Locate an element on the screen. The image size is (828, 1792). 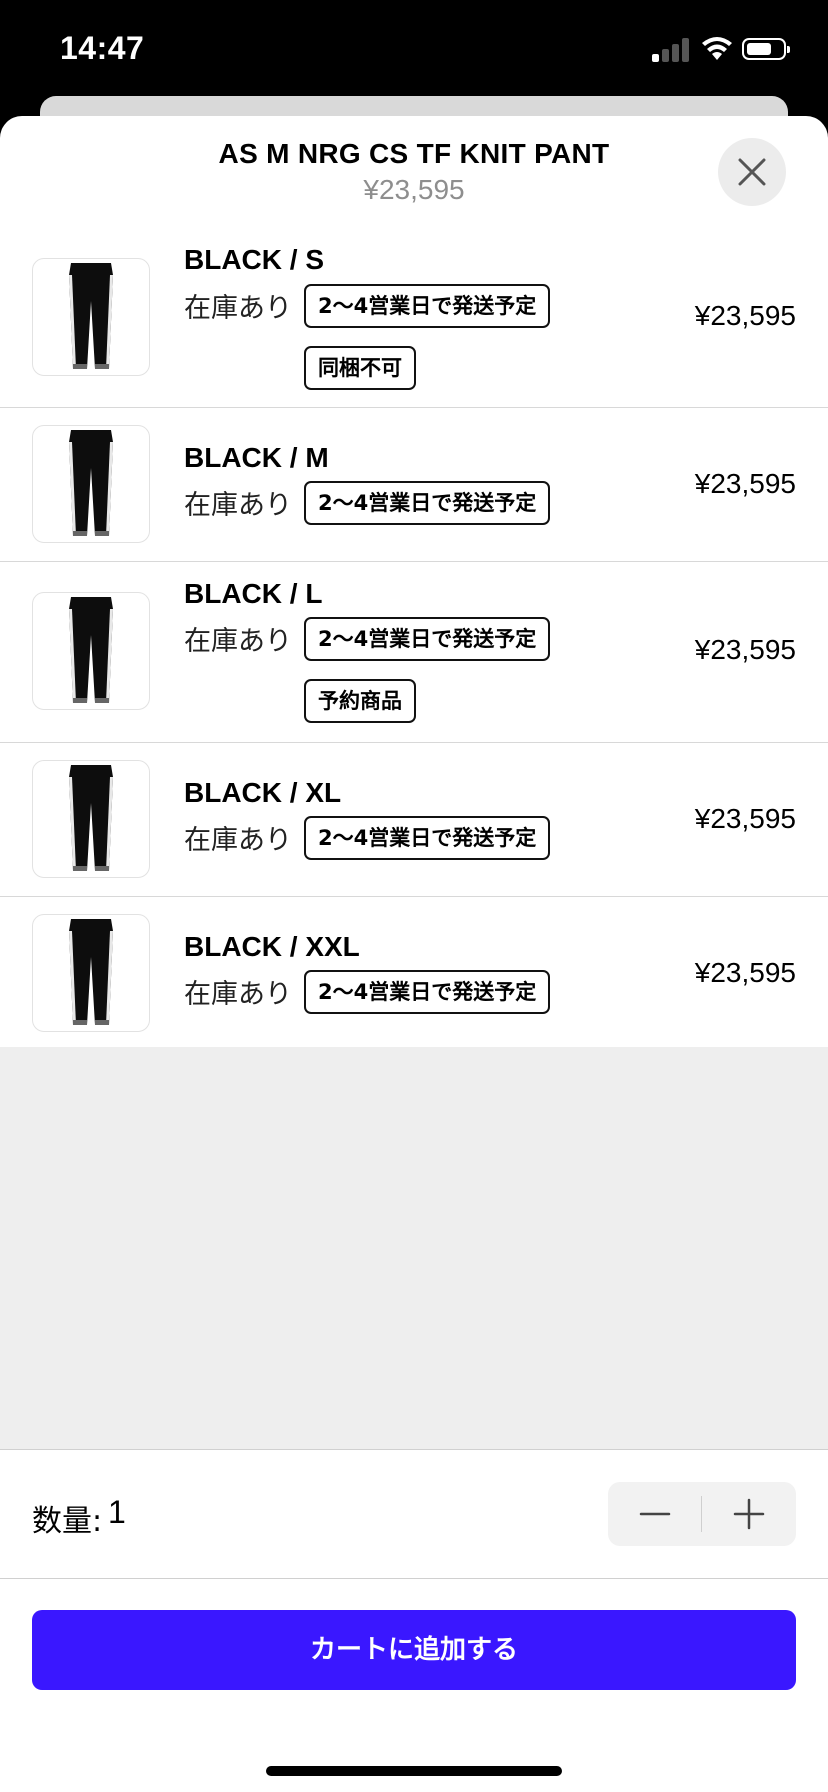
variant-row-l: BLACK / L 在庫あり 2～4営業日で発送予定 予約商品 ¥23,595 is located at coordinates (414, 652).